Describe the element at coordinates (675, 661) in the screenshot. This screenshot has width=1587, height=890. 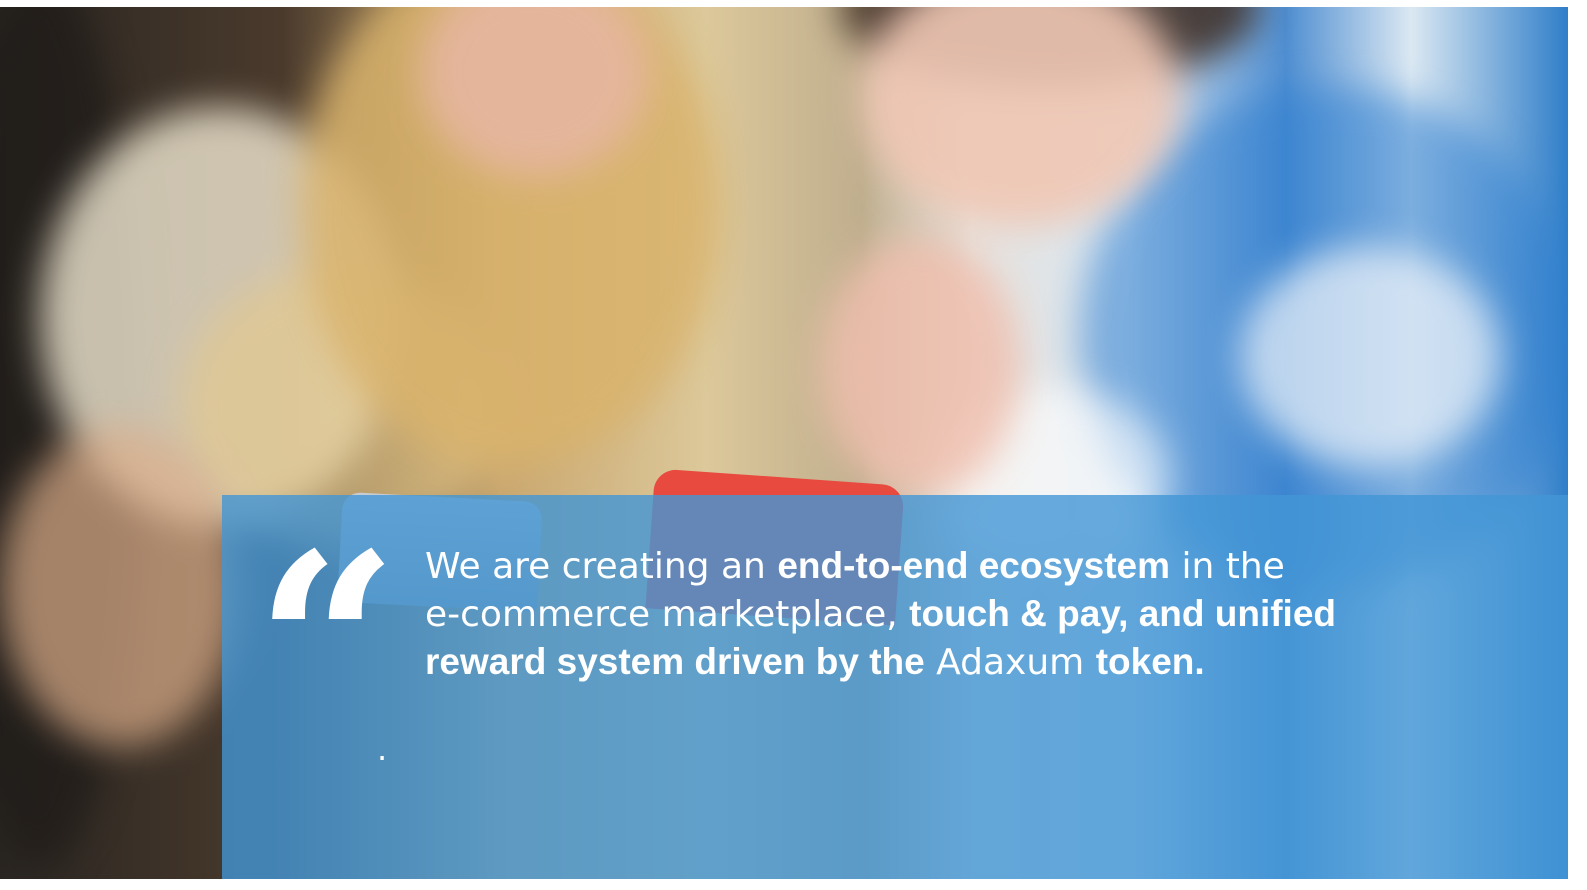
I see `quote-bold-segment: reward system driven by the` at that location.